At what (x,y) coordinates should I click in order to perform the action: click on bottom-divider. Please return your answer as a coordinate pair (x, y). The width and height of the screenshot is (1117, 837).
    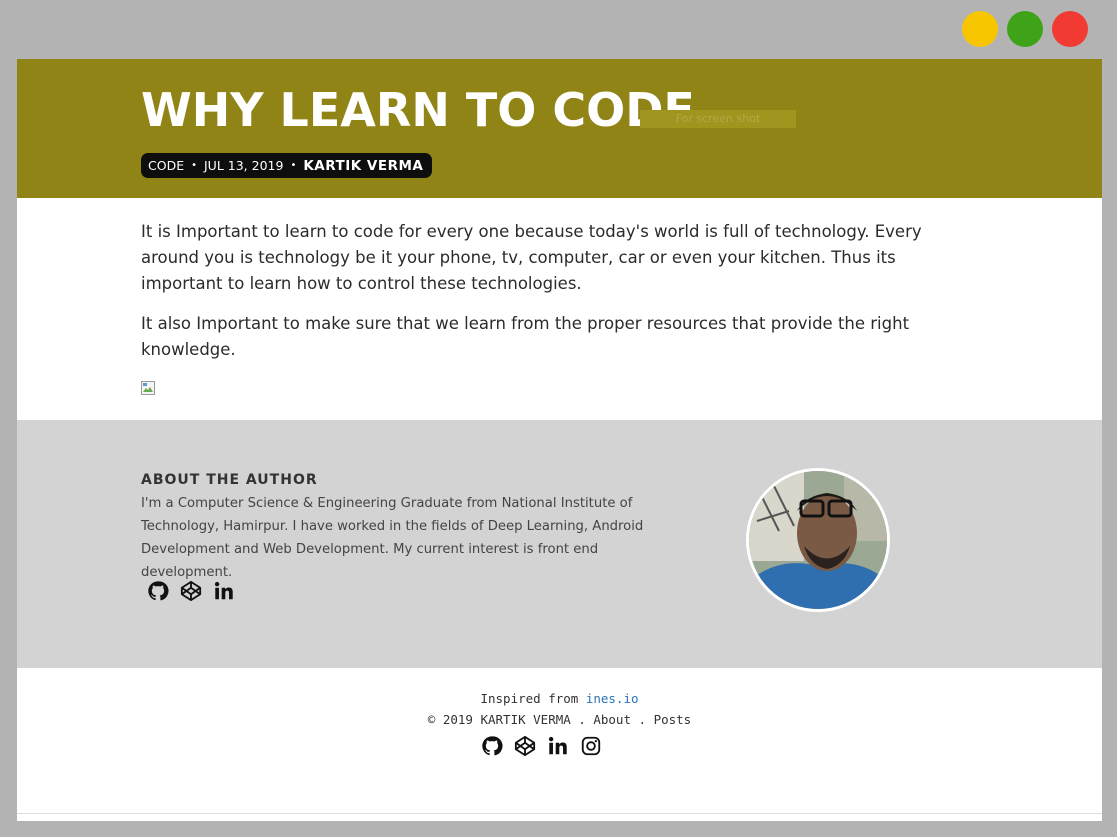
    Looking at the image, I should click on (559, 813).